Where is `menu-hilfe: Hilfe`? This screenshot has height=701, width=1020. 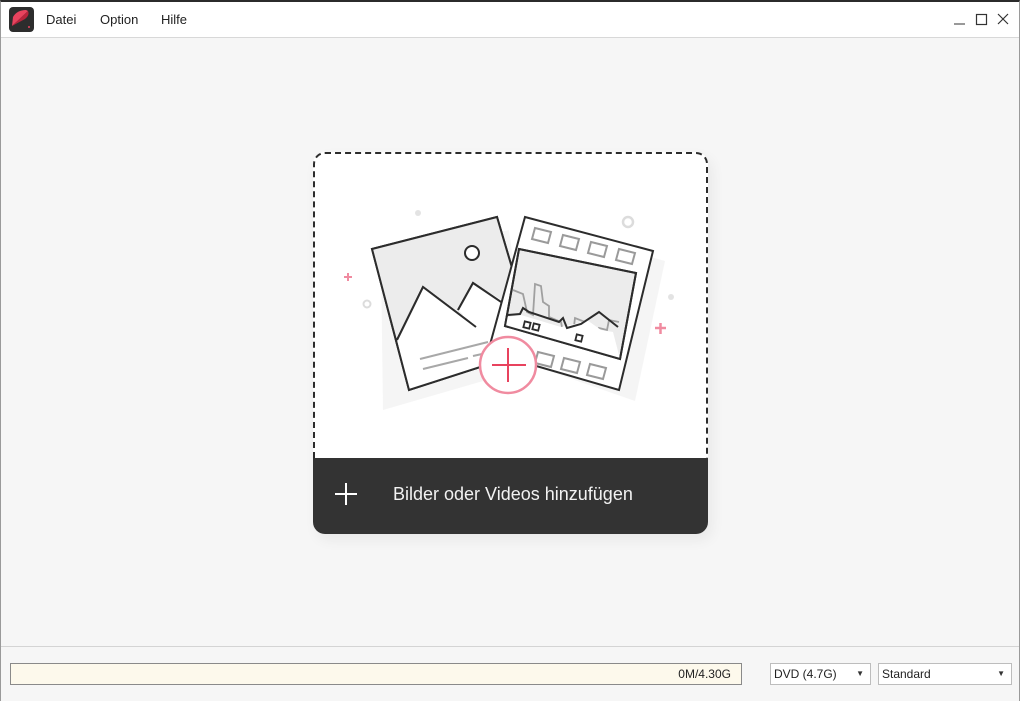 menu-hilfe: Hilfe is located at coordinates (174, 20).